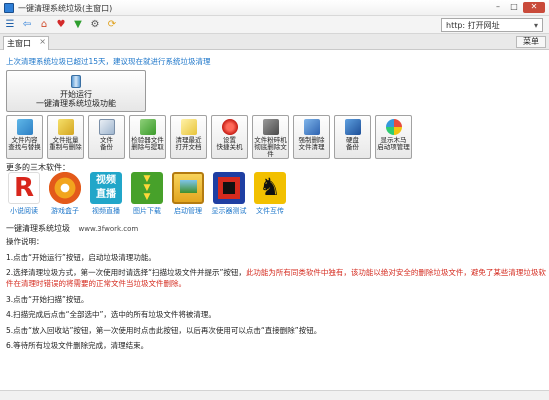  I want to click on close-icon: ✕, so click(534, 7).